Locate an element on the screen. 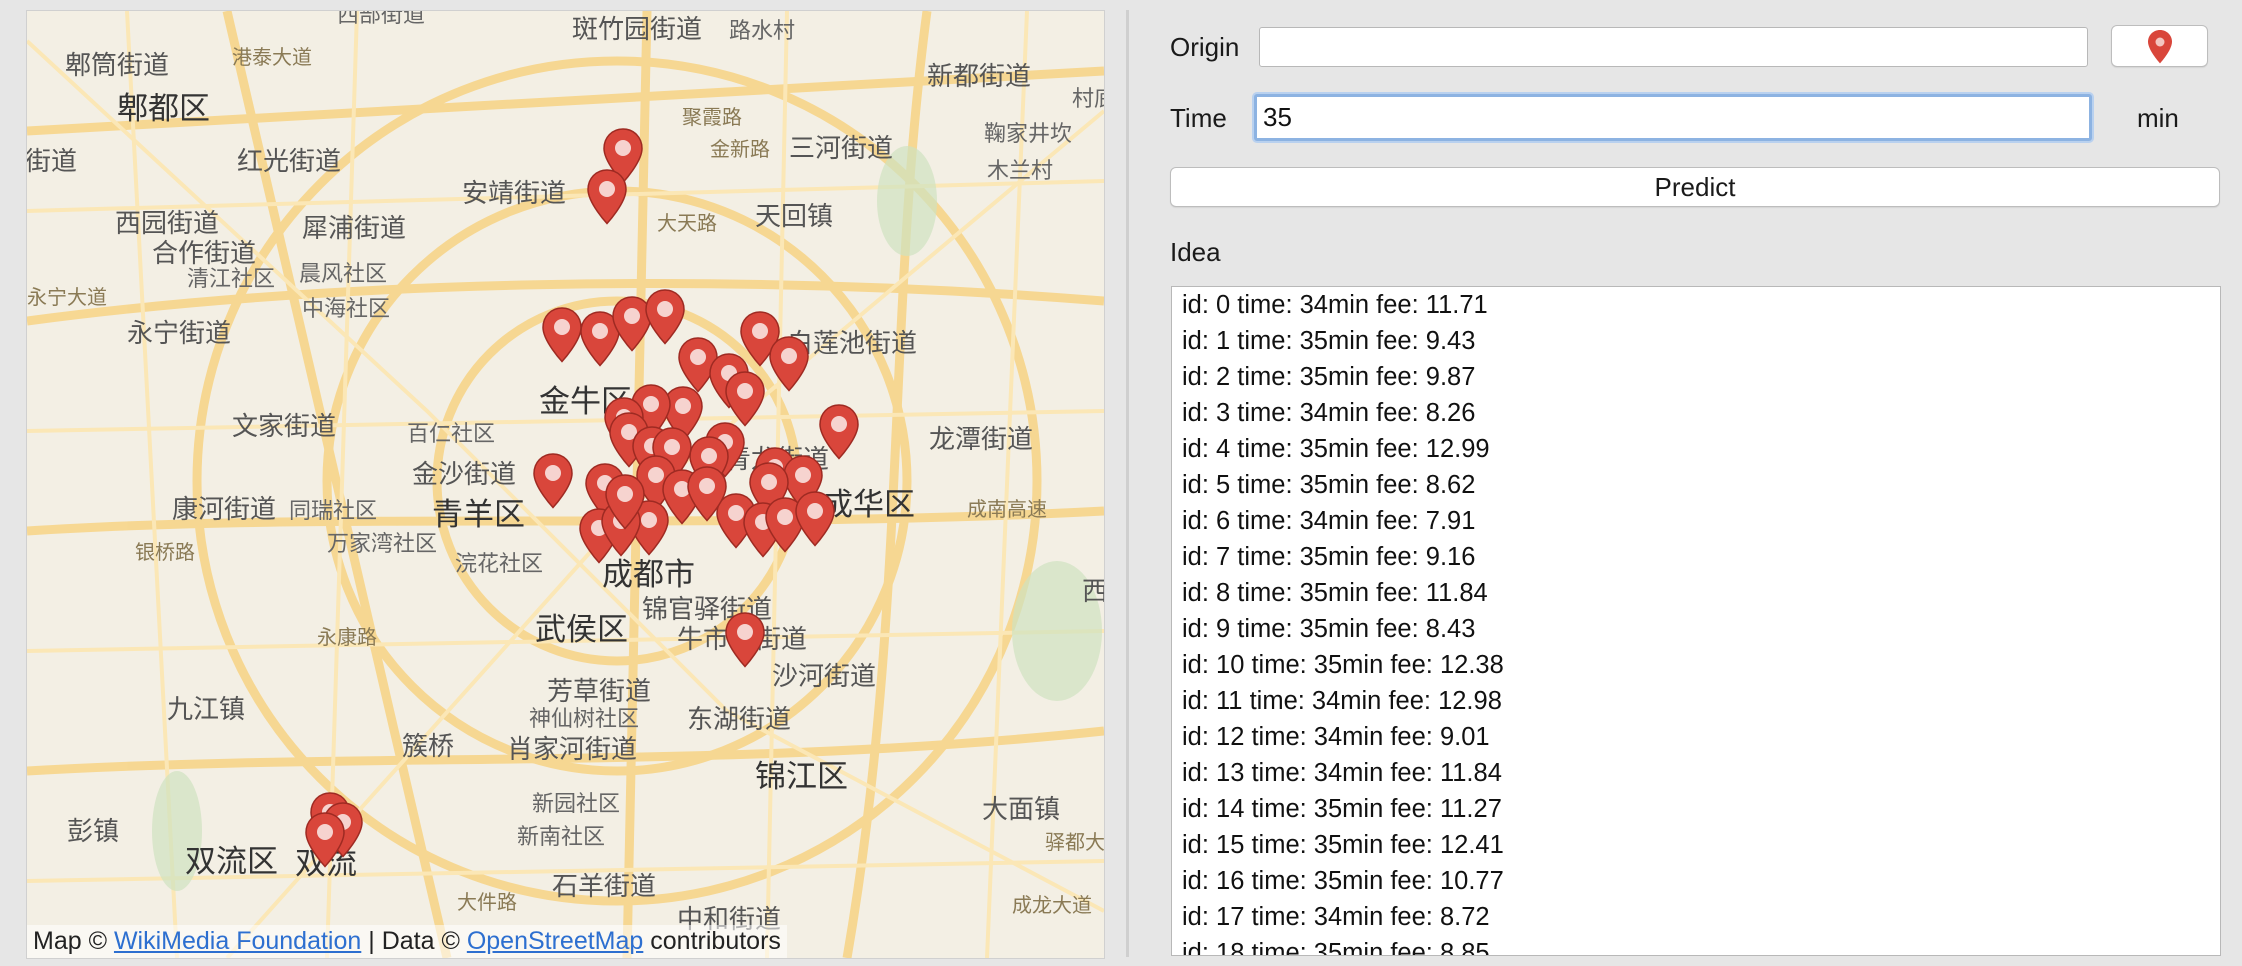 The width and height of the screenshot is (2242, 966). list-item: id: 14 time: 35min fee: 11.27 is located at coordinates (1696, 809).